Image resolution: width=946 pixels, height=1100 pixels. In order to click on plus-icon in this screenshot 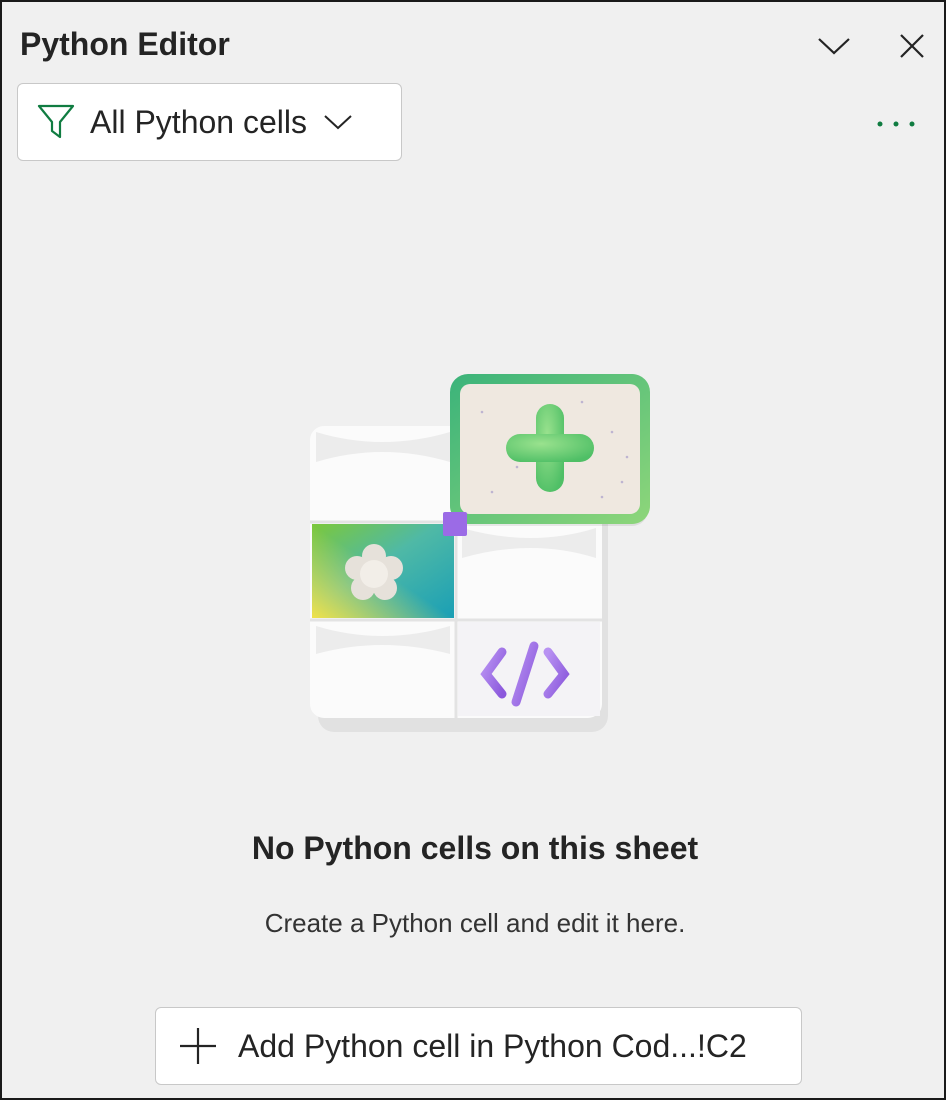, I will do `click(198, 1046)`.